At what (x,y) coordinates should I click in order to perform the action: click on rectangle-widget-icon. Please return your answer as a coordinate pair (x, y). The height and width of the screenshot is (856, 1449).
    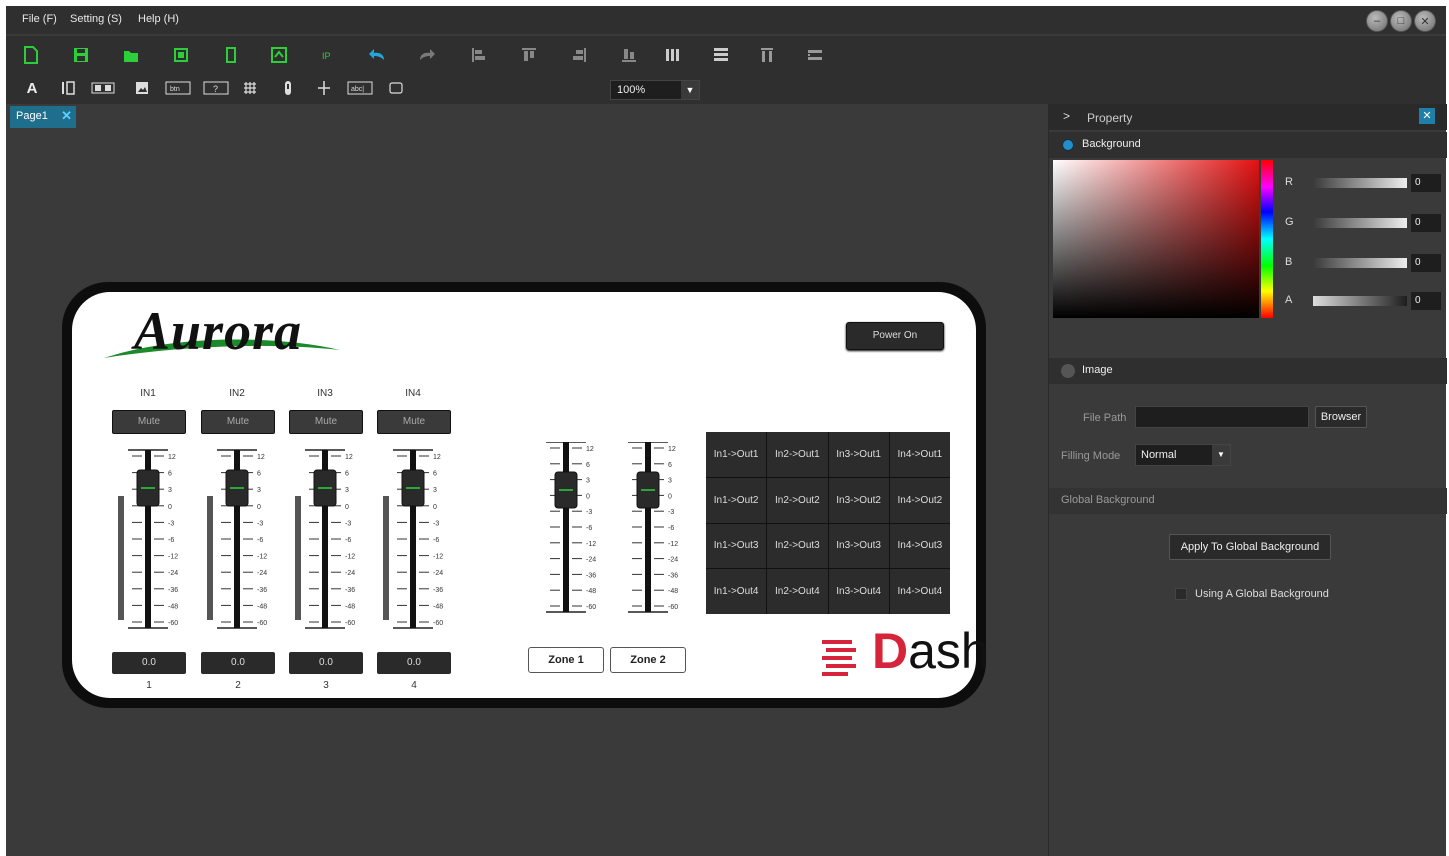
    Looking at the image, I should click on (396, 88).